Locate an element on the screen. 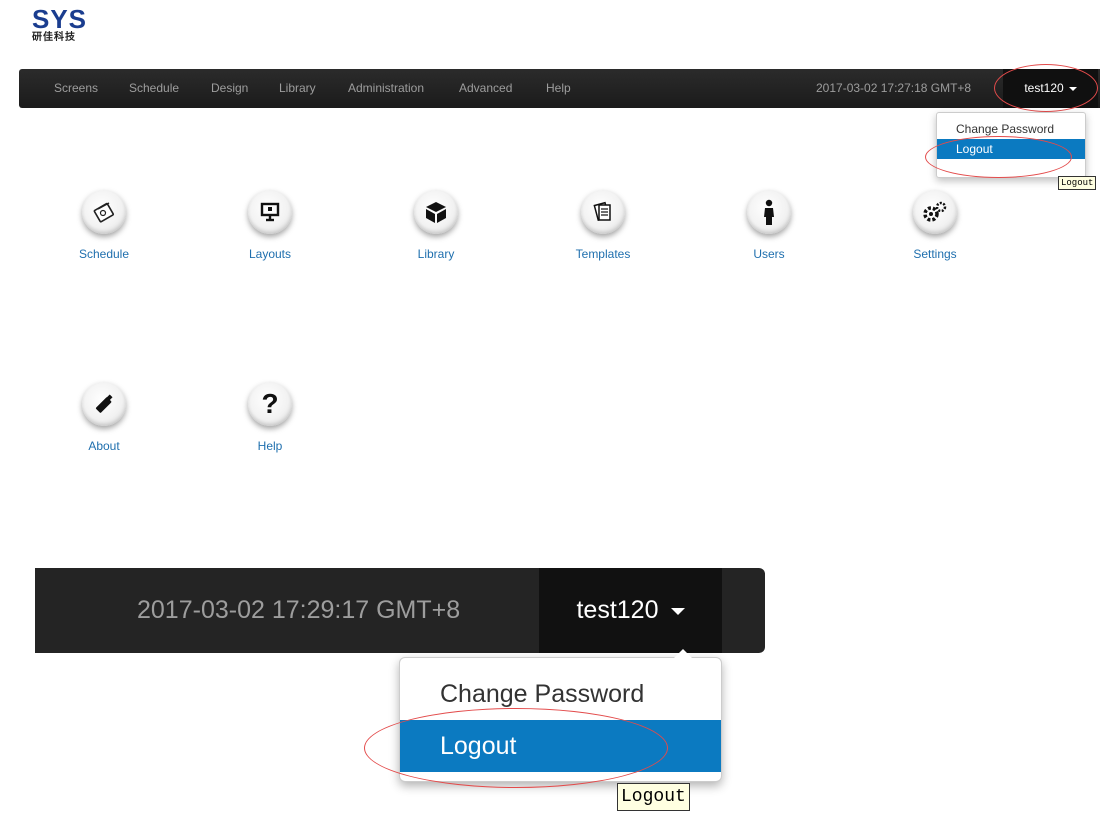 The image size is (1100, 814). documents-icon is located at coordinates (603, 212).